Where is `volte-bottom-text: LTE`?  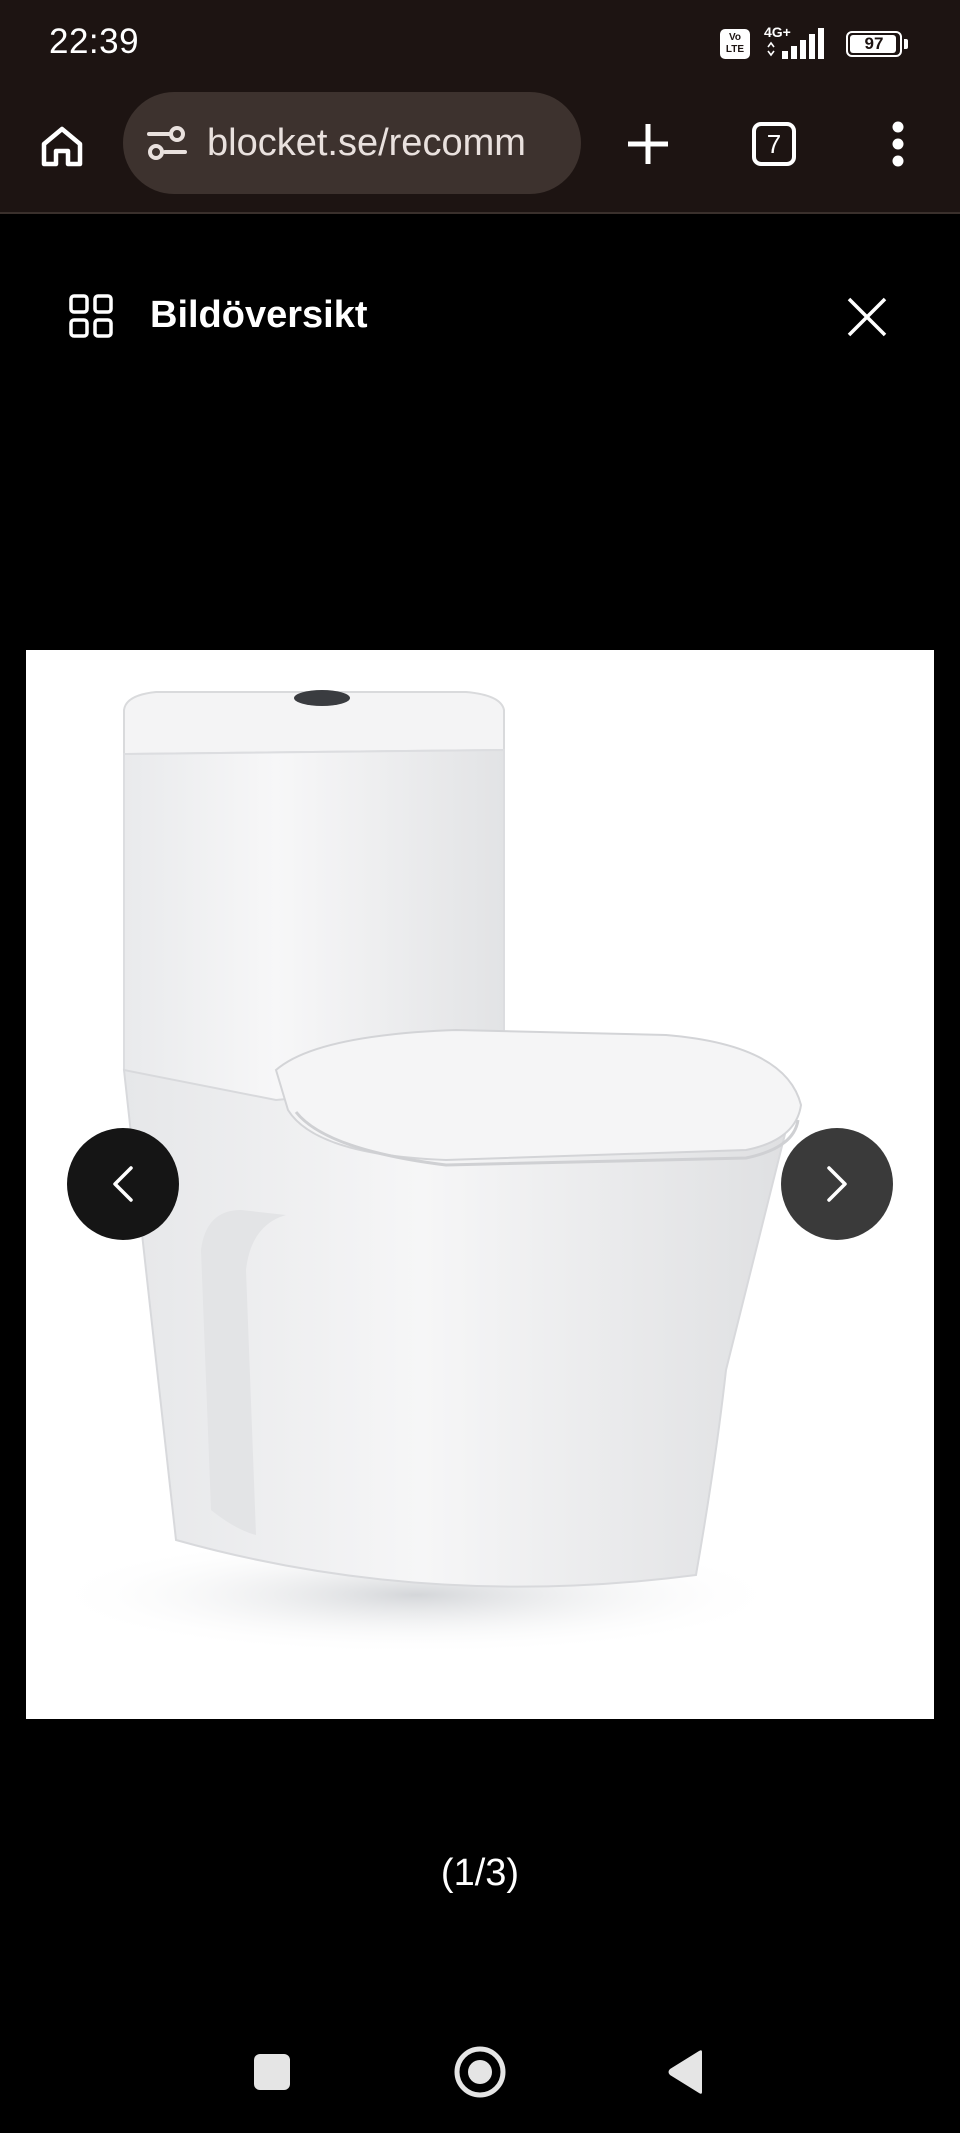
volte-bottom-text: LTE is located at coordinates (735, 49).